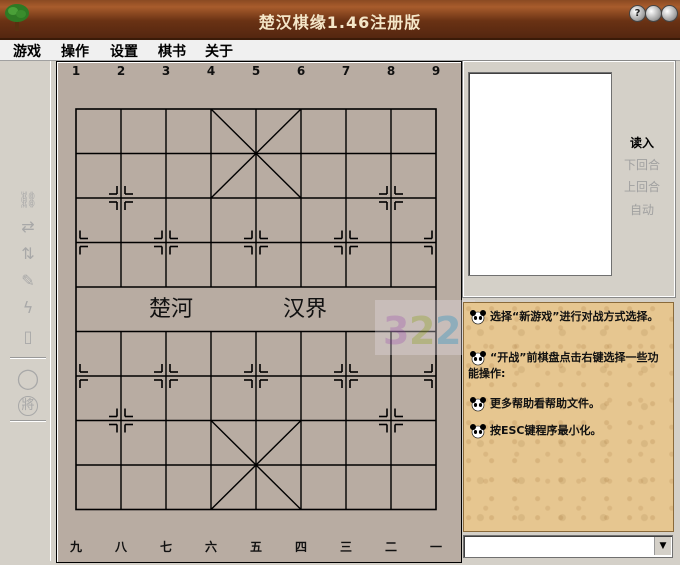 The image size is (680, 565). What do you see at coordinates (255, 547) in the screenshot?
I see `bottom-file-label: 五` at bounding box center [255, 547].